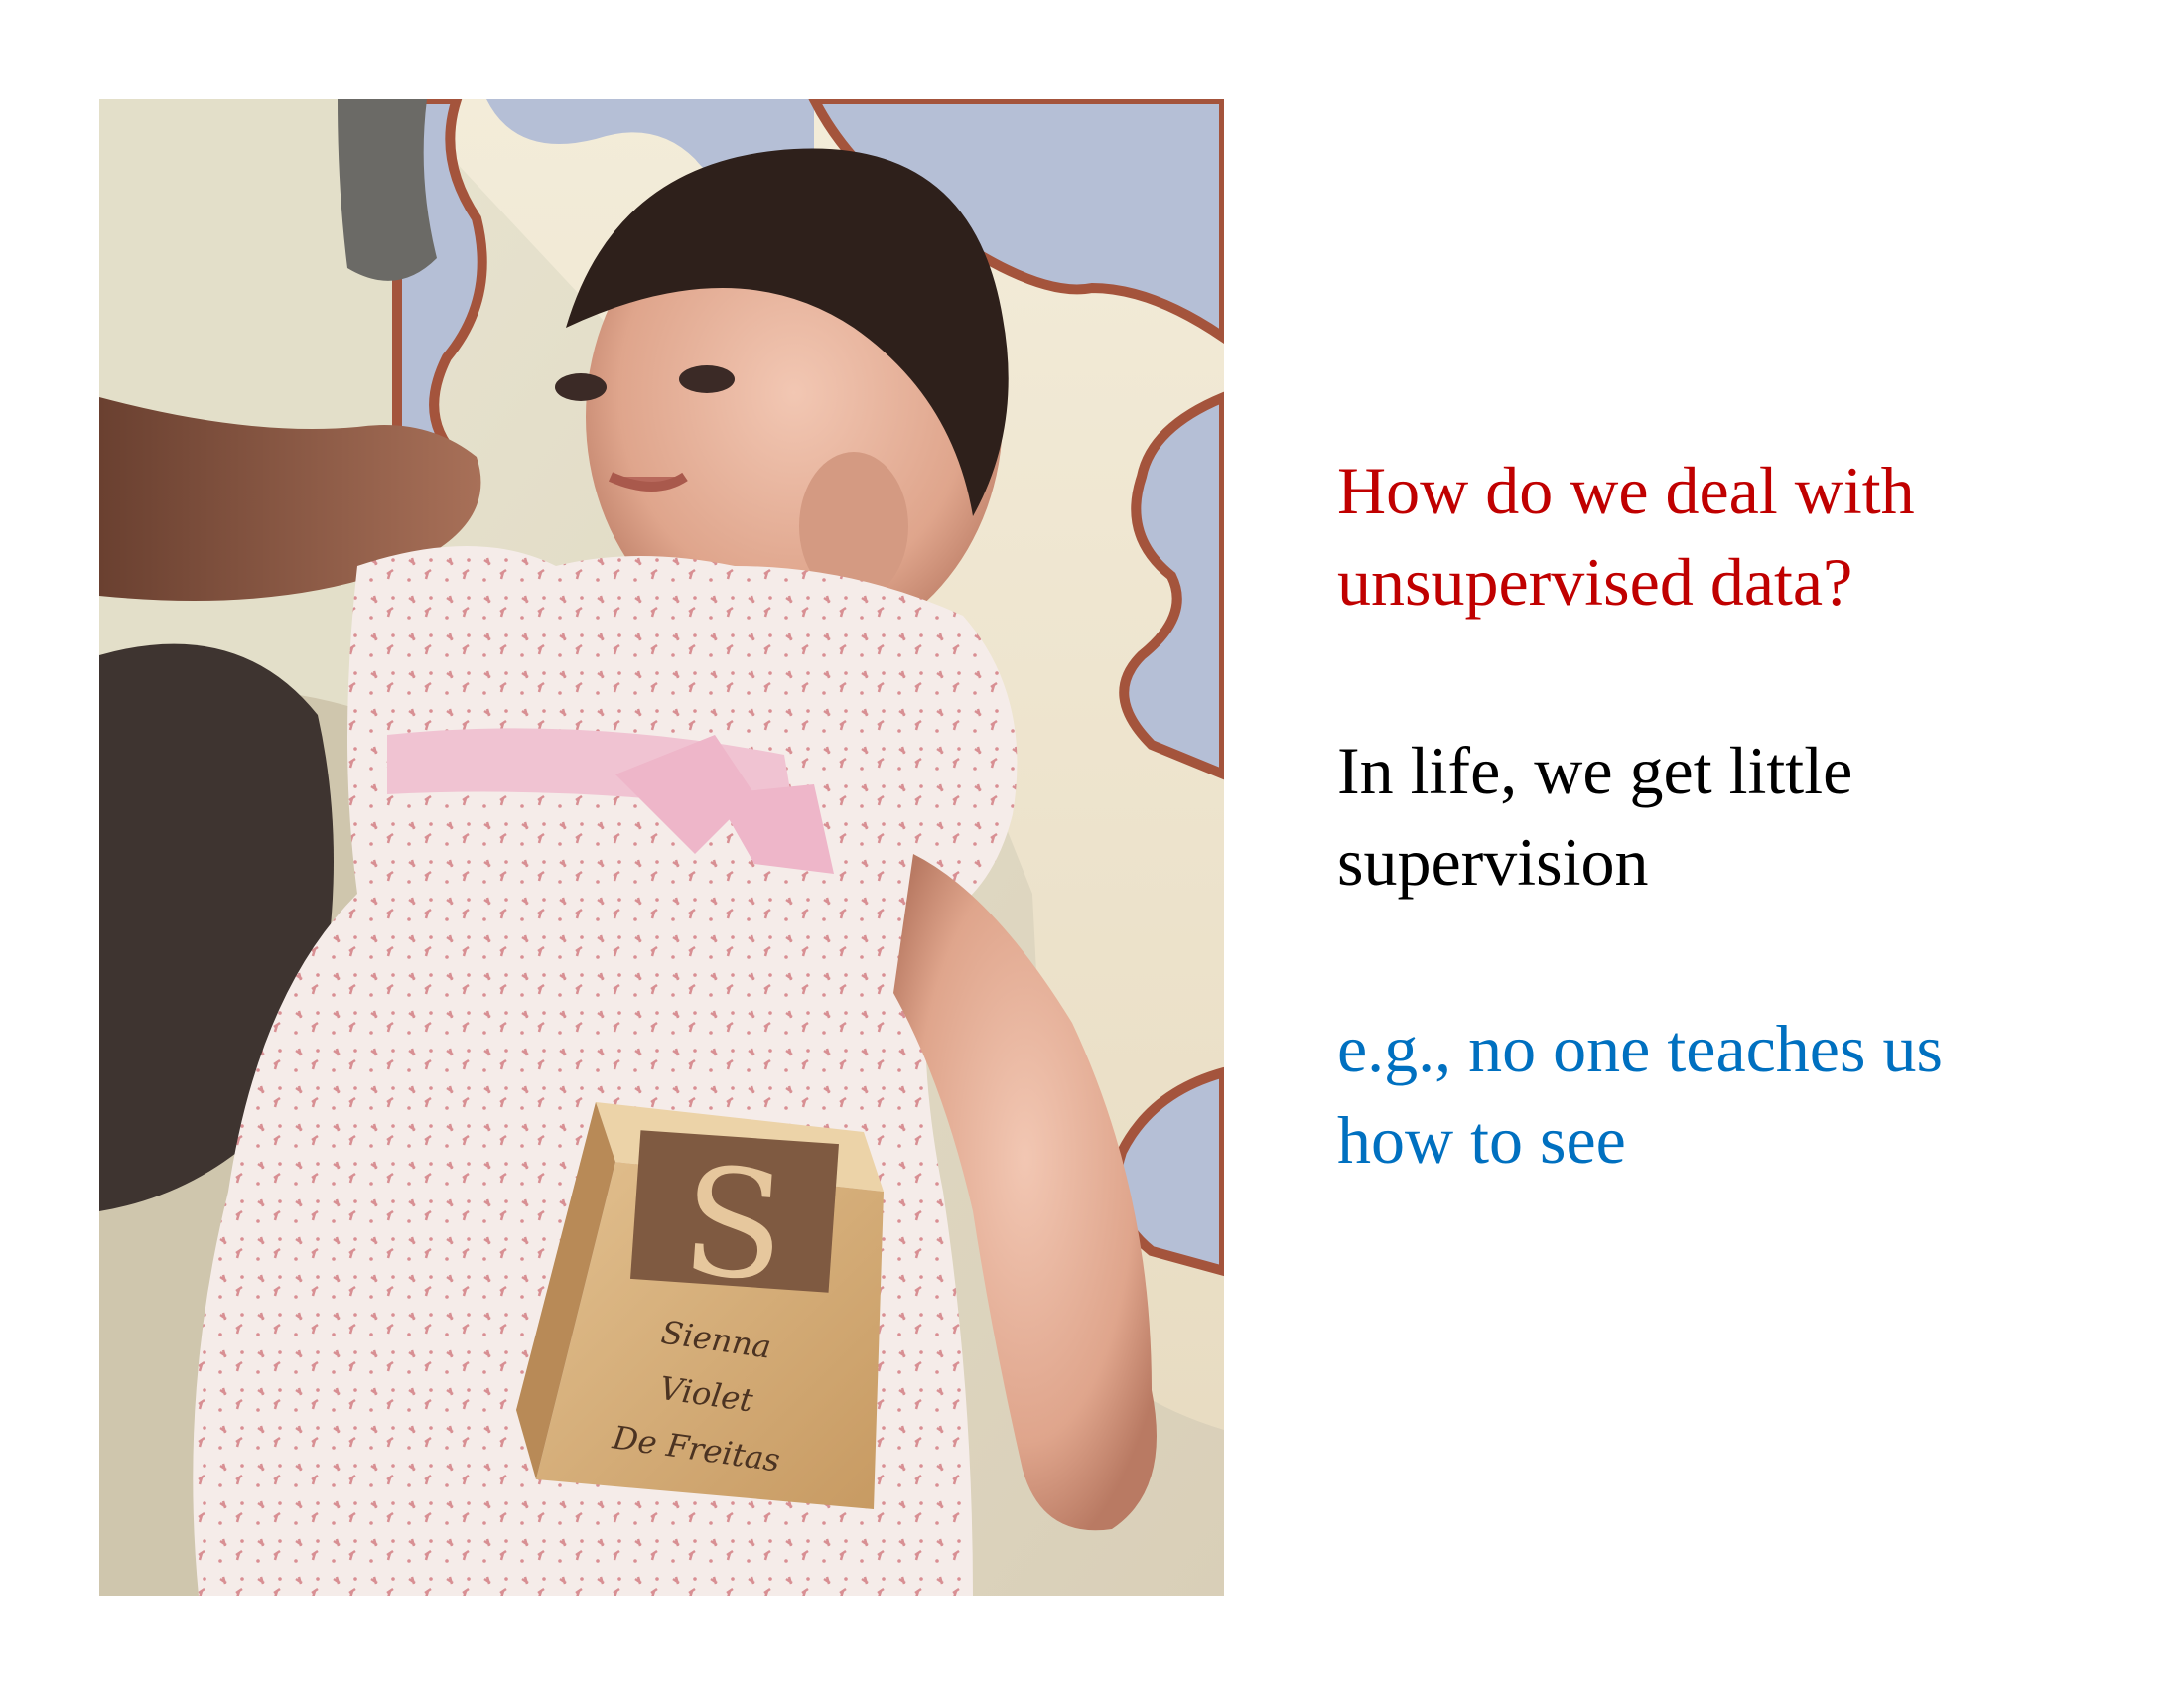 The width and height of the screenshot is (2184, 1688). What do you see at coordinates (1481, 1140) in the screenshot?
I see `example-line-2: how to see` at bounding box center [1481, 1140].